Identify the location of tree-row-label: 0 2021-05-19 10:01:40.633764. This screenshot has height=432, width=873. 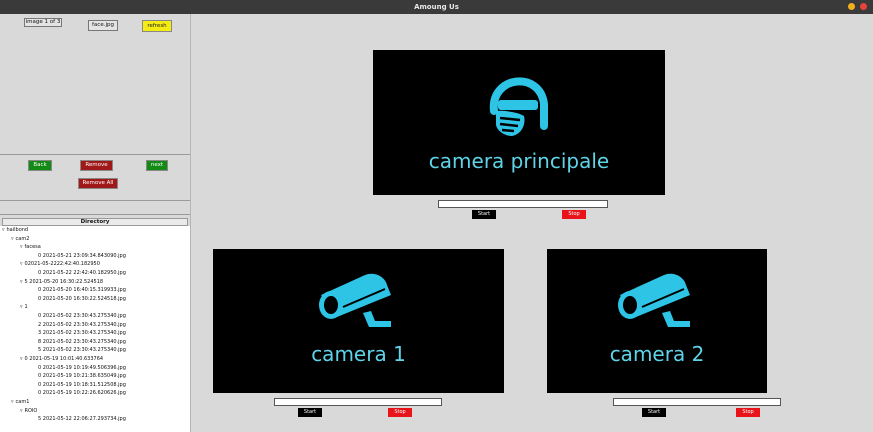
(64, 359).